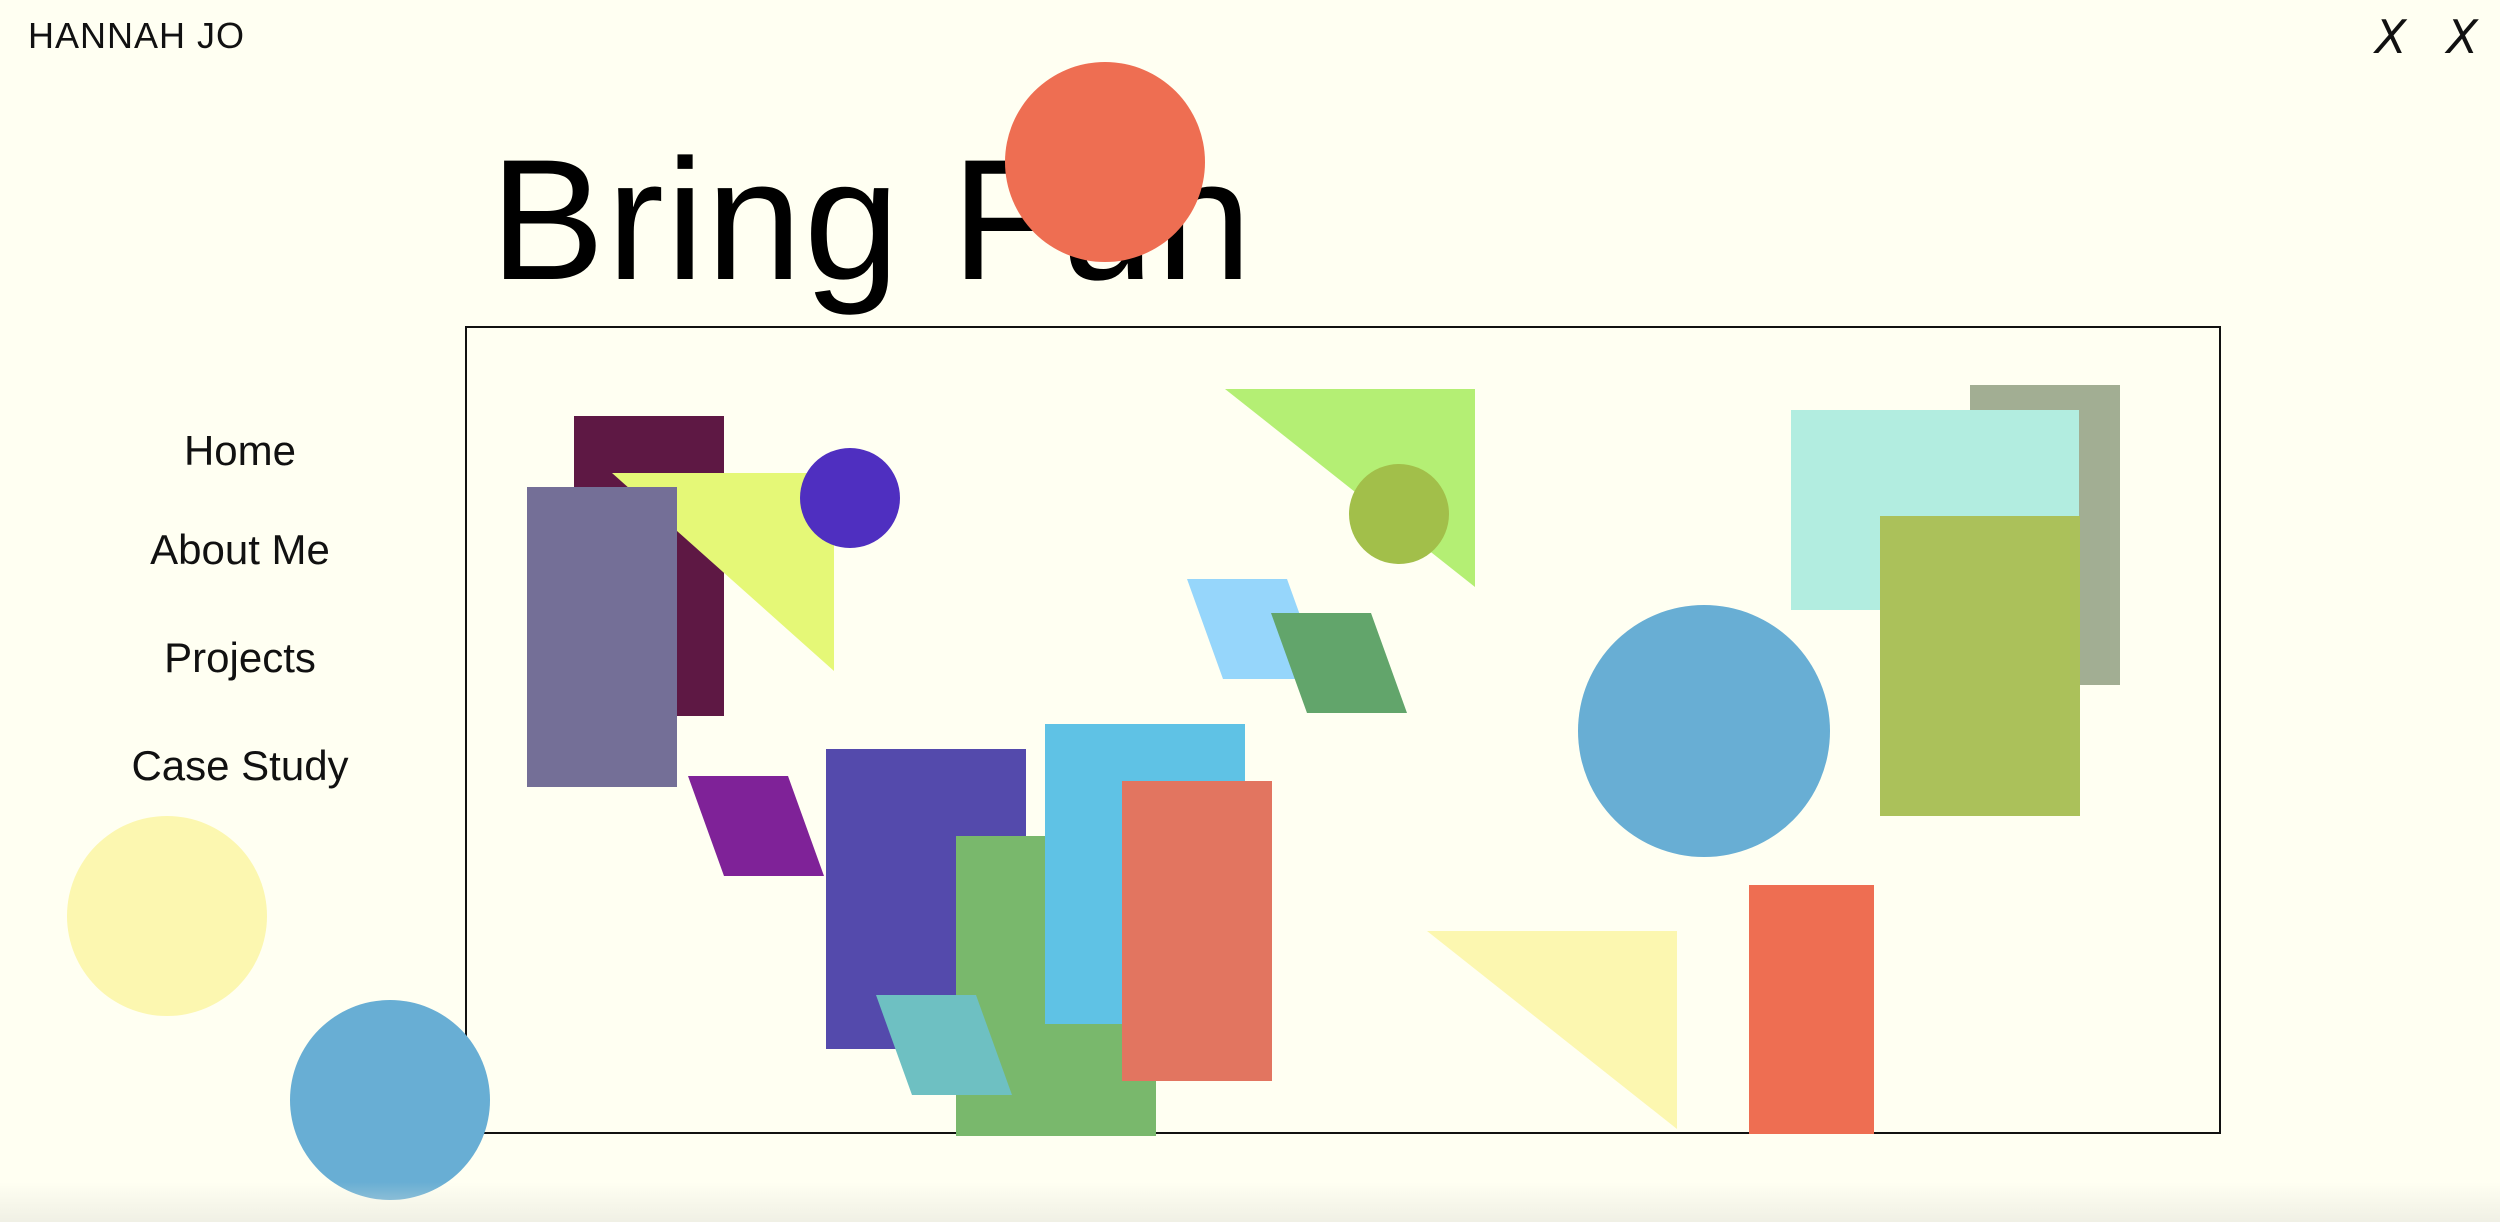  Describe the element at coordinates (850, 498) in the screenshot. I see `indigo-circle` at that location.